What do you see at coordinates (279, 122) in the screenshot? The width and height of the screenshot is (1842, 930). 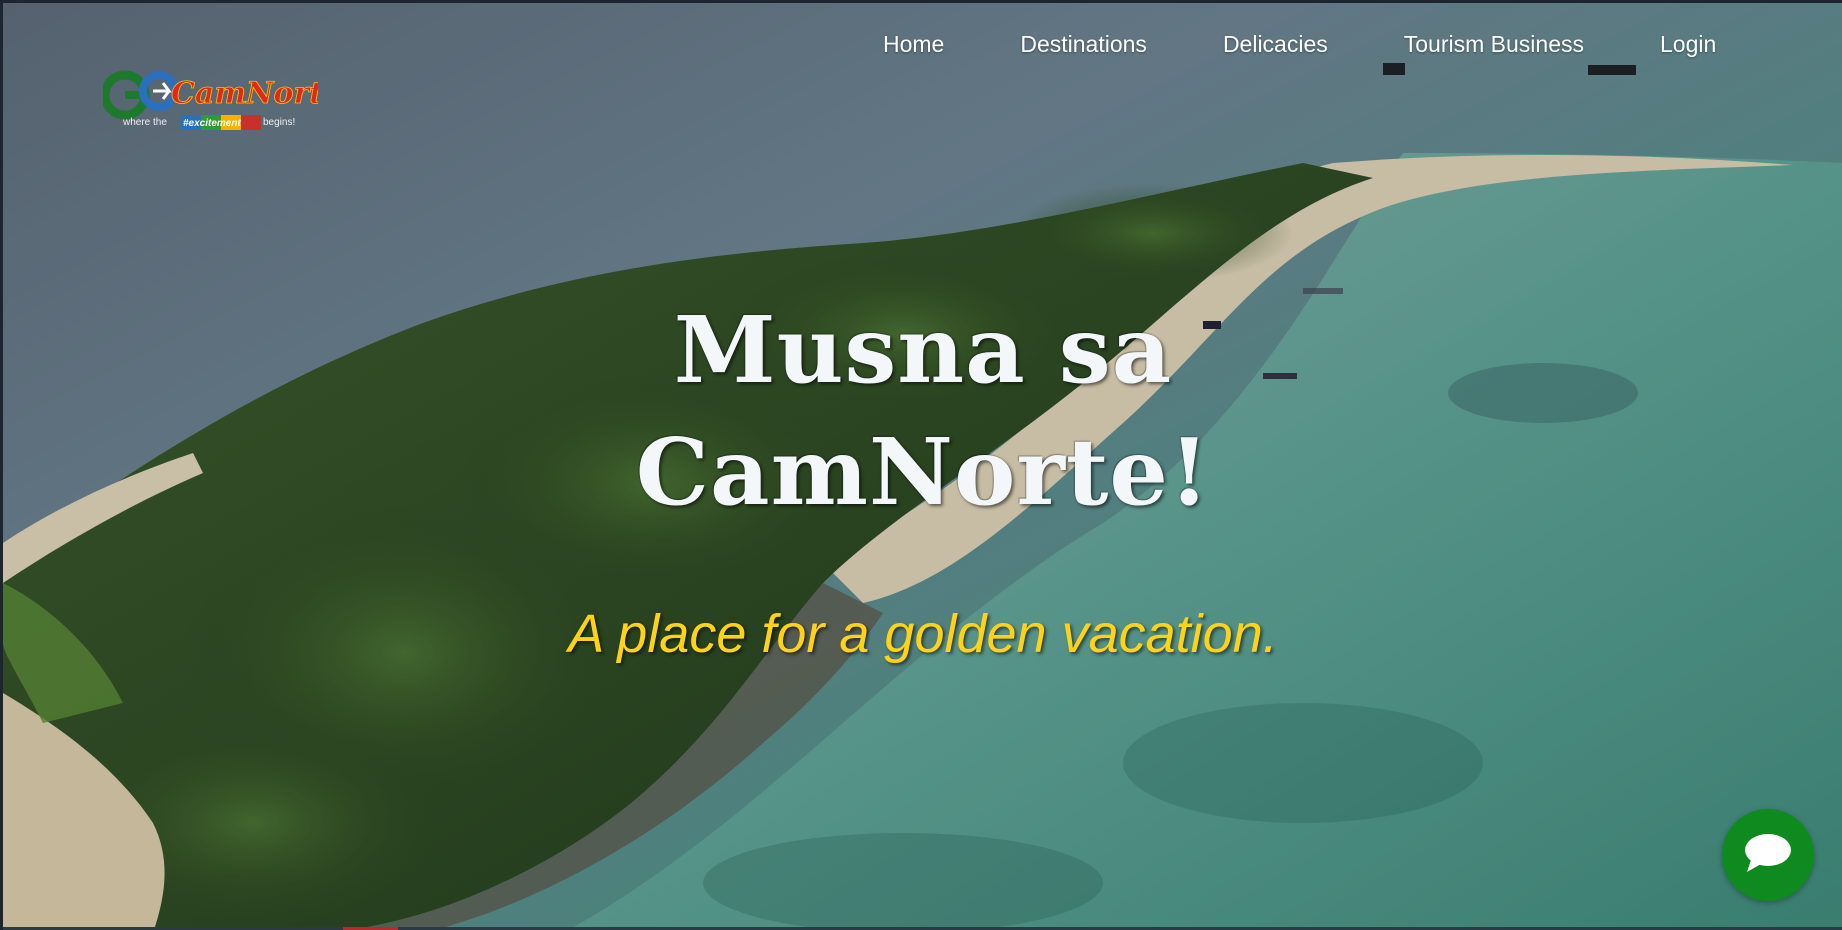 I see `svg-text: begins!` at bounding box center [279, 122].